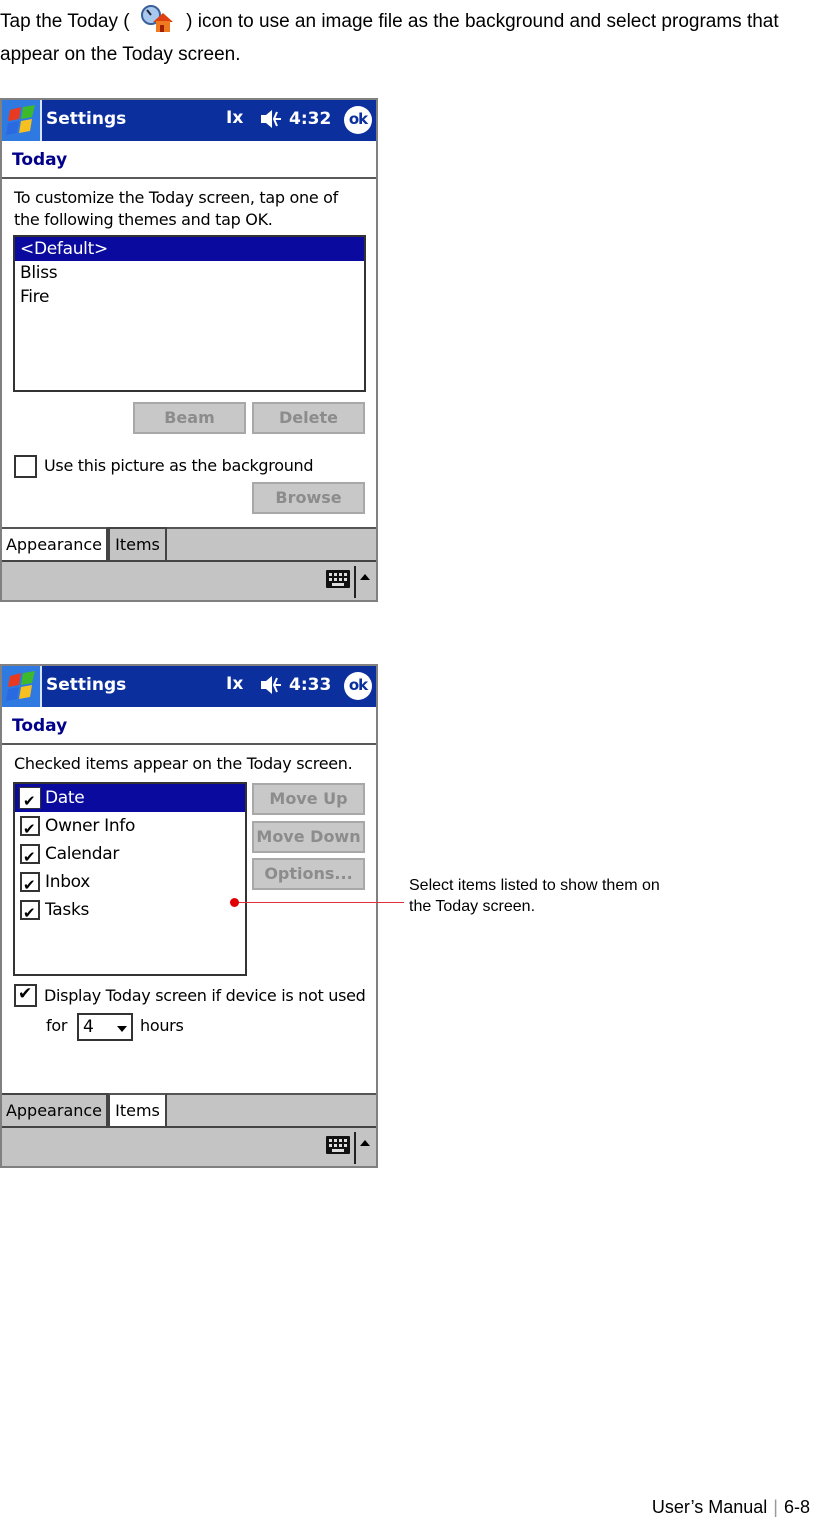  What do you see at coordinates (57, 1025) in the screenshot?
I see `for-label: for` at bounding box center [57, 1025].